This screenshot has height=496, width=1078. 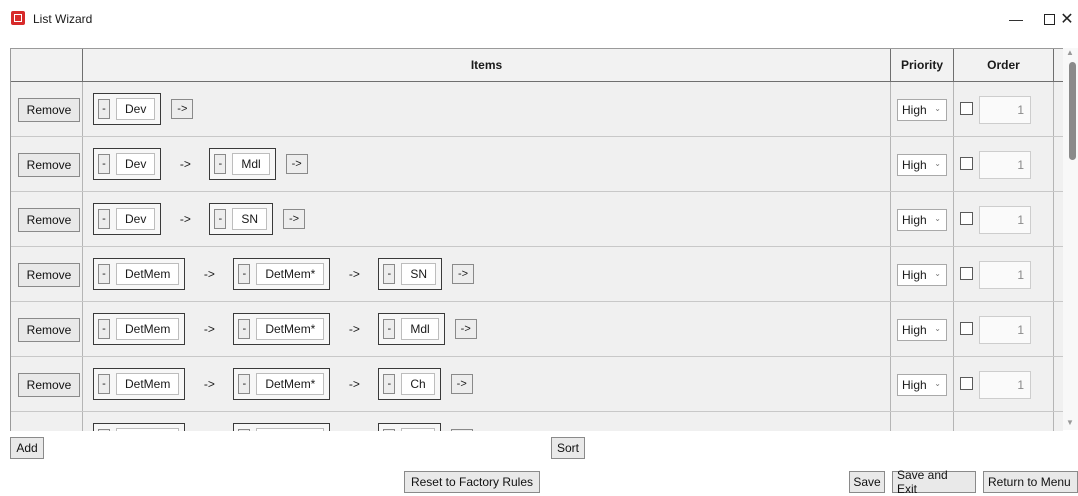 I want to click on items-cell: - Dev -> - Mdl ->, so click(x=487, y=164).